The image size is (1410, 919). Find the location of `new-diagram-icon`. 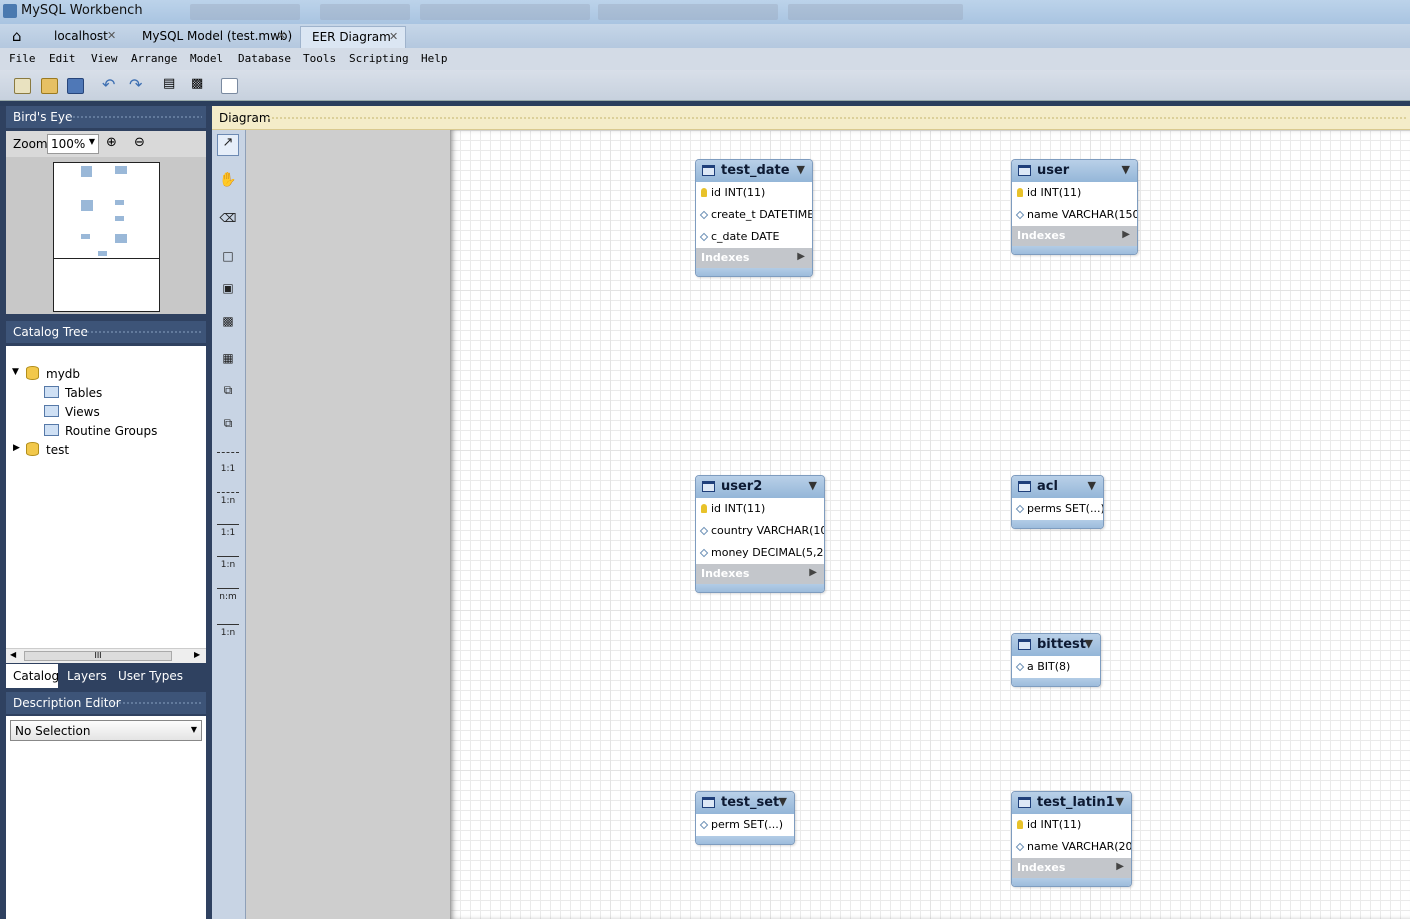

new-diagram-icon is located at coordinates (229, 86).